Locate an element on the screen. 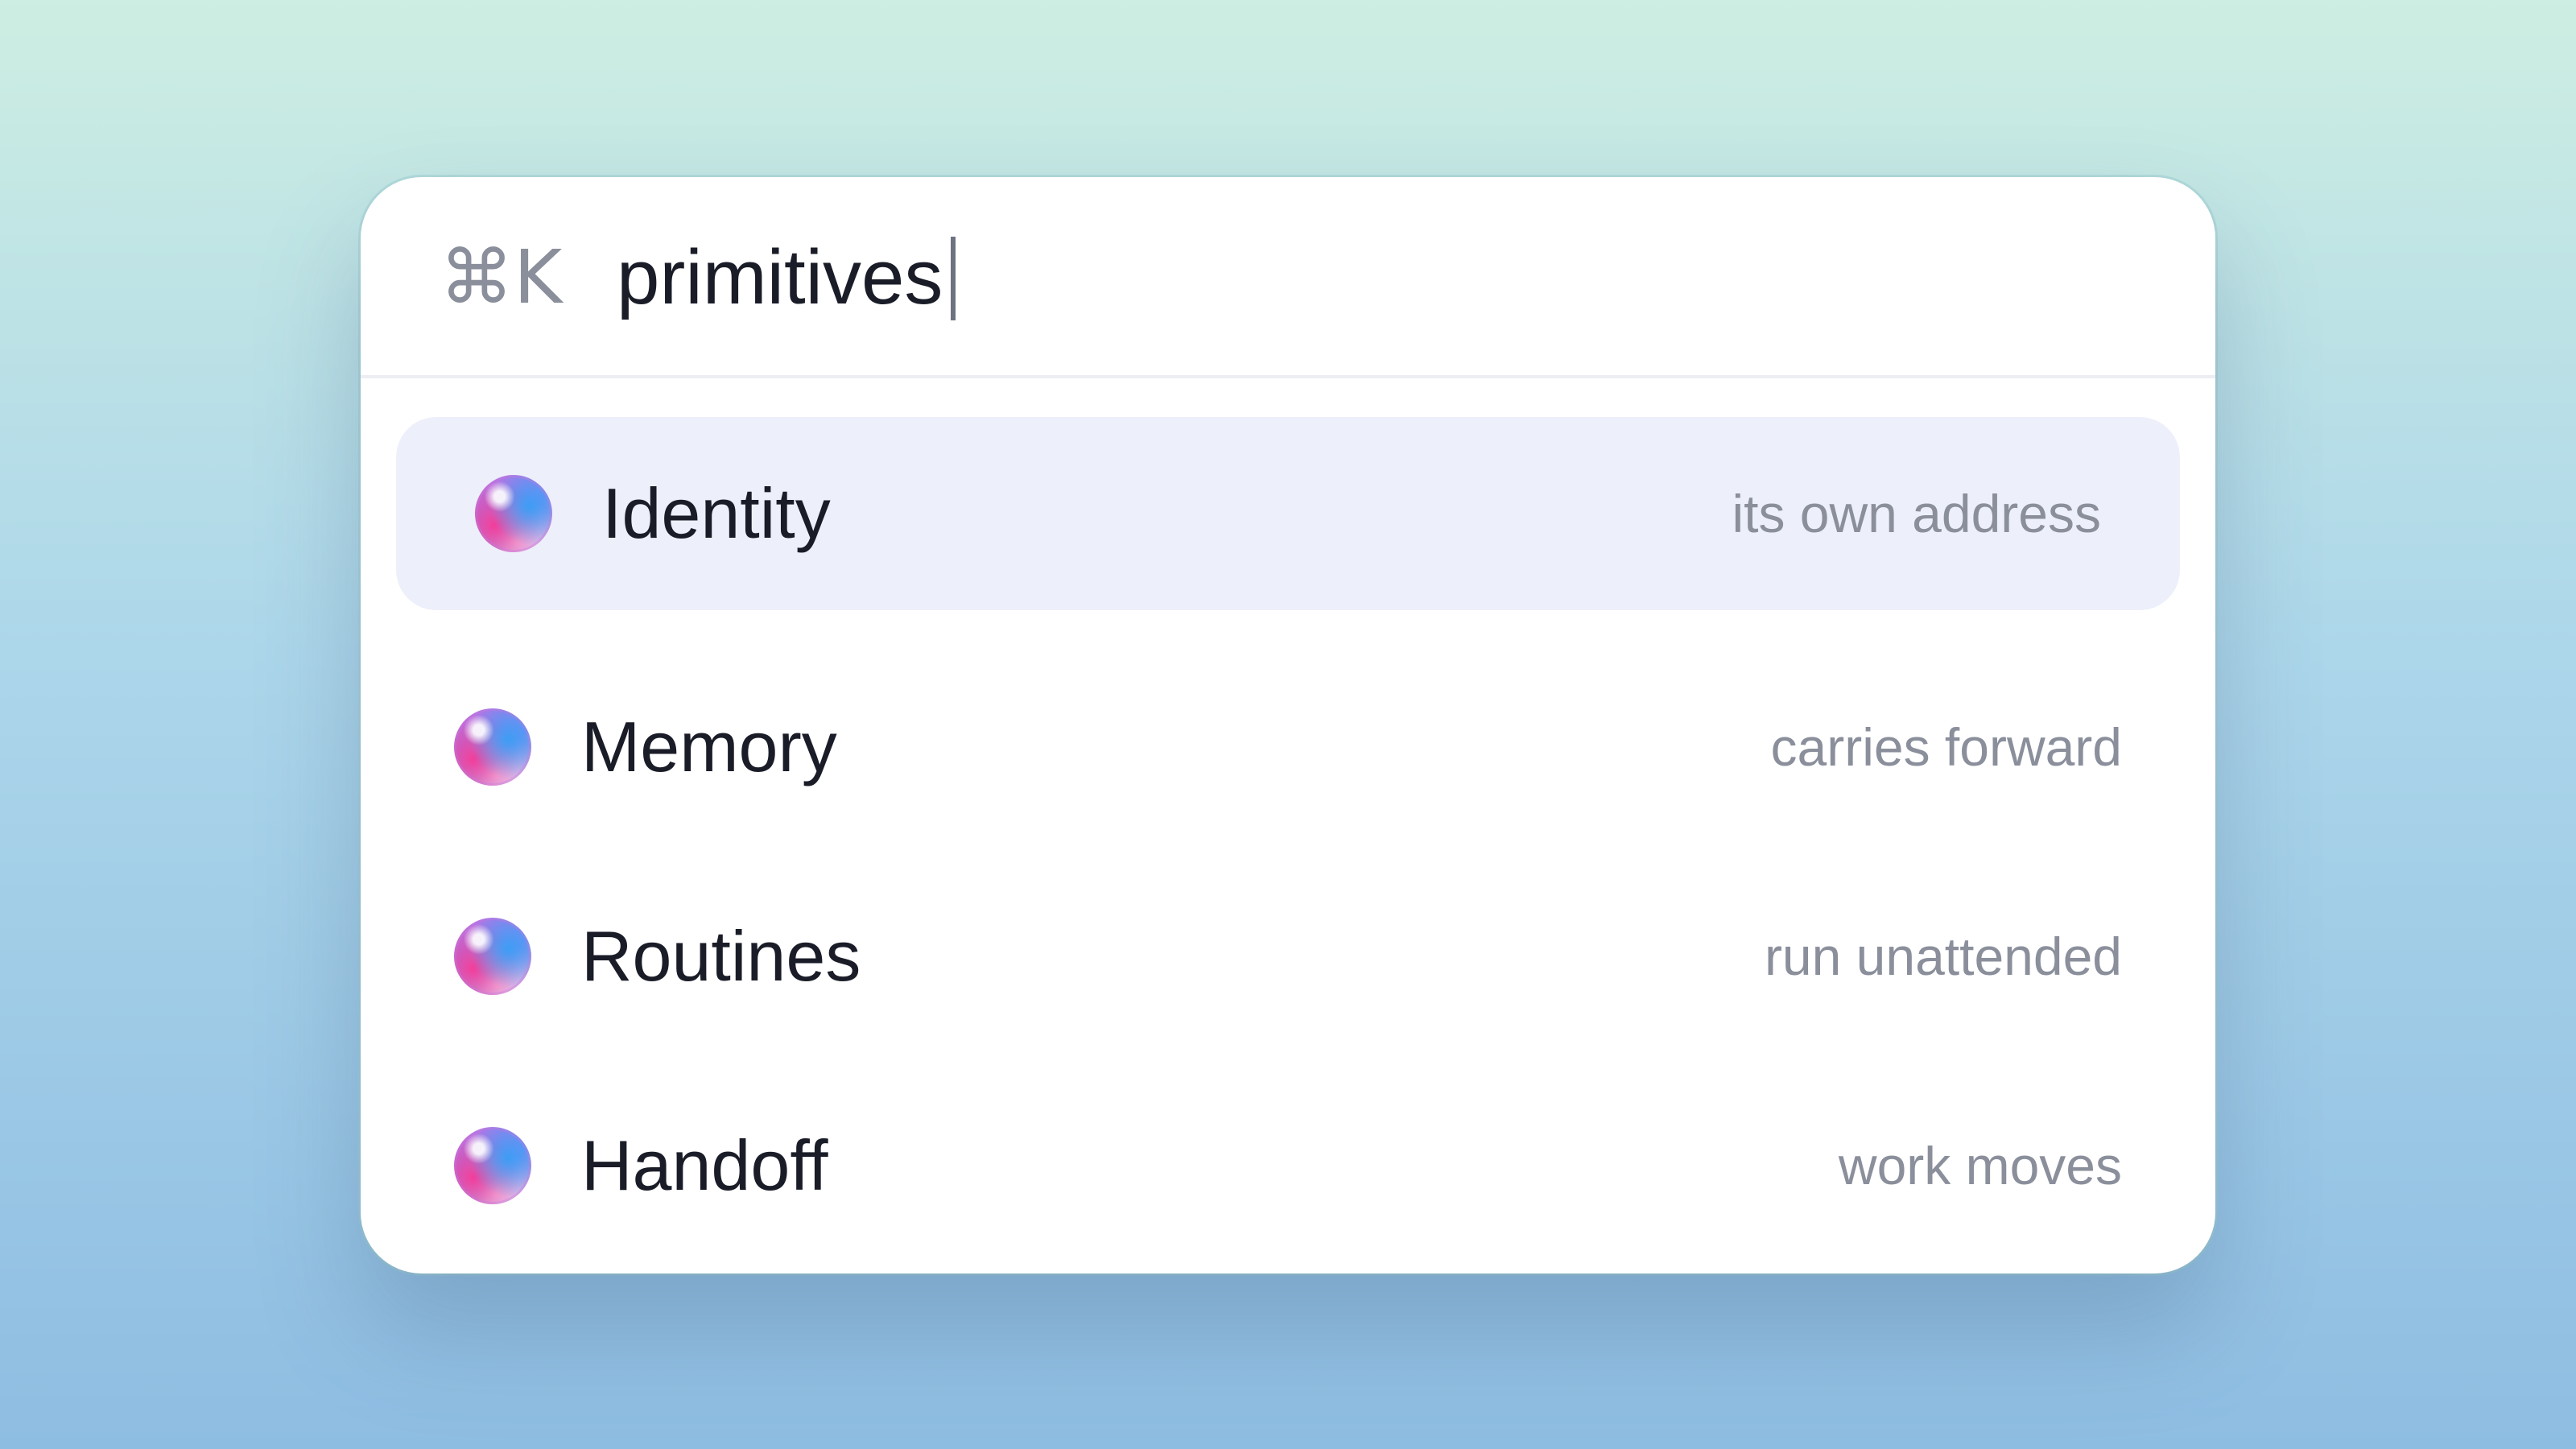 This screenshot has width=2576, height=1449. search-input: primitives is located at coordinates (786, 277).